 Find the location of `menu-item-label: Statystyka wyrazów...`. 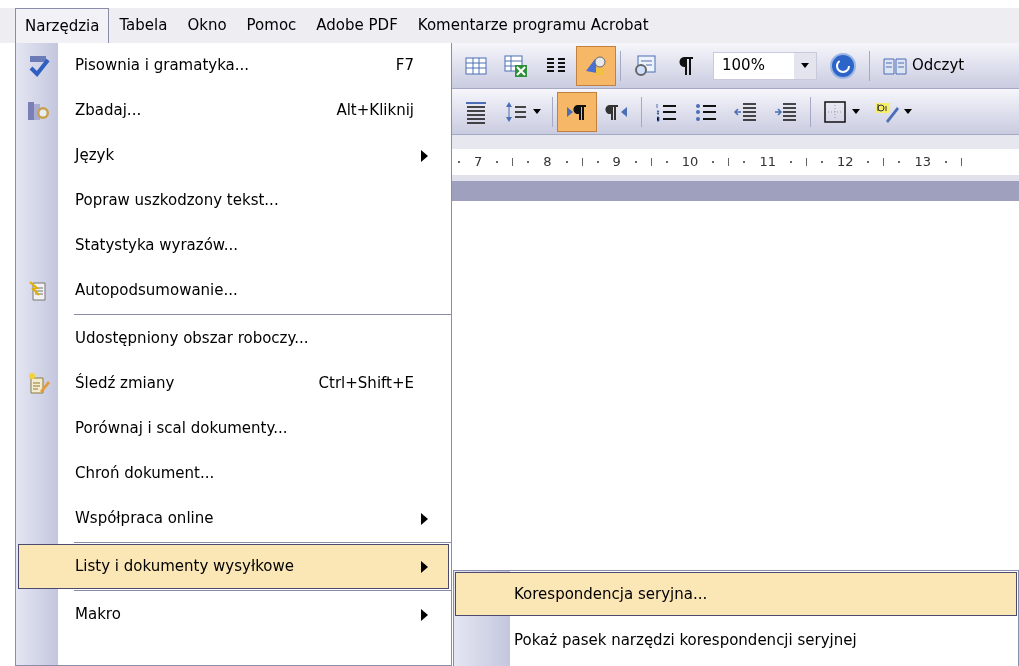

menu-item-label: Statystyka wyrazów... is located at coordinates (157, 246).